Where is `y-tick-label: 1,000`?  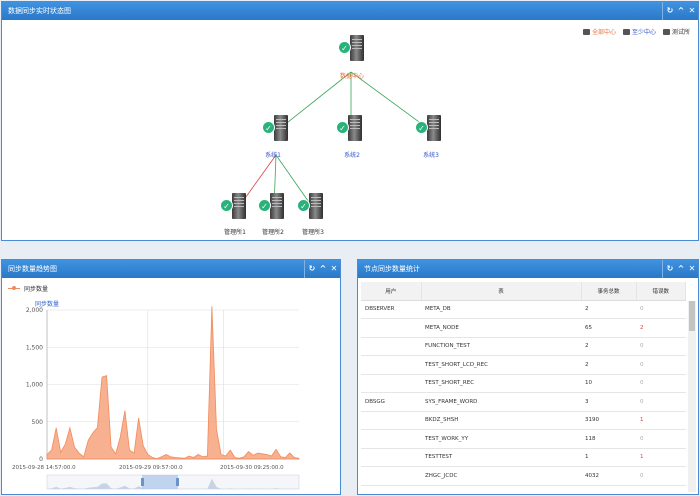 y-tick-label: 1,000 is located at coordinates (34, 385).